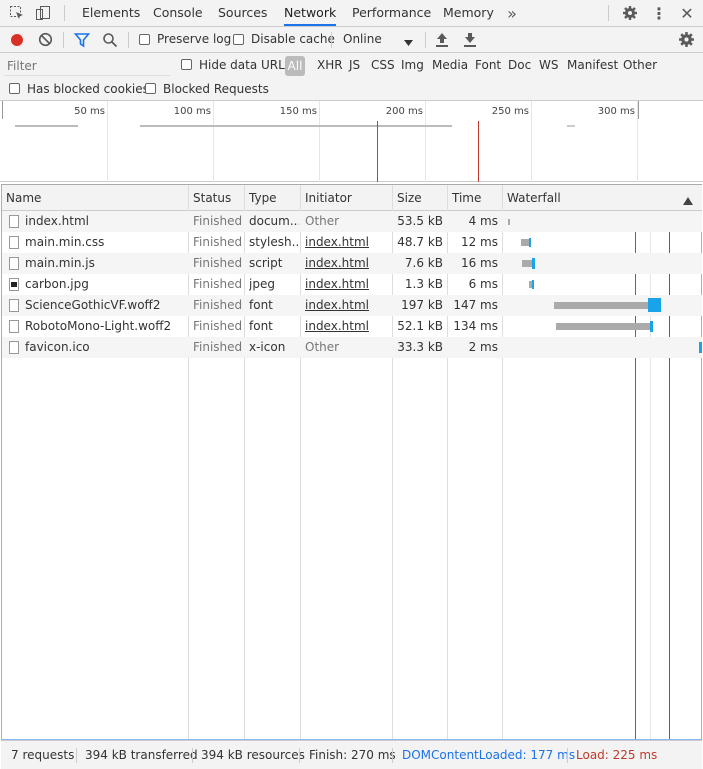  I want to click on column-header-size: Size, so click(420, 198).